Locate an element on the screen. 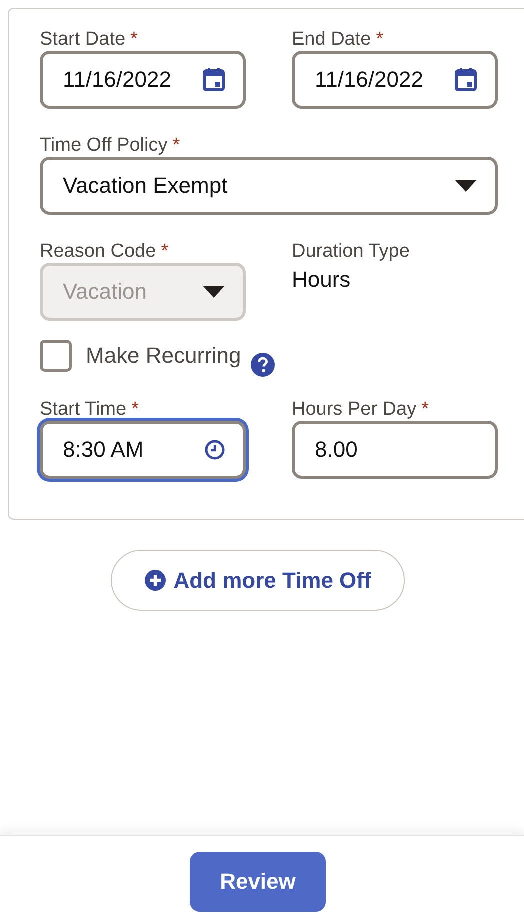  field-label: End Date is located at coordinates (332, 40).